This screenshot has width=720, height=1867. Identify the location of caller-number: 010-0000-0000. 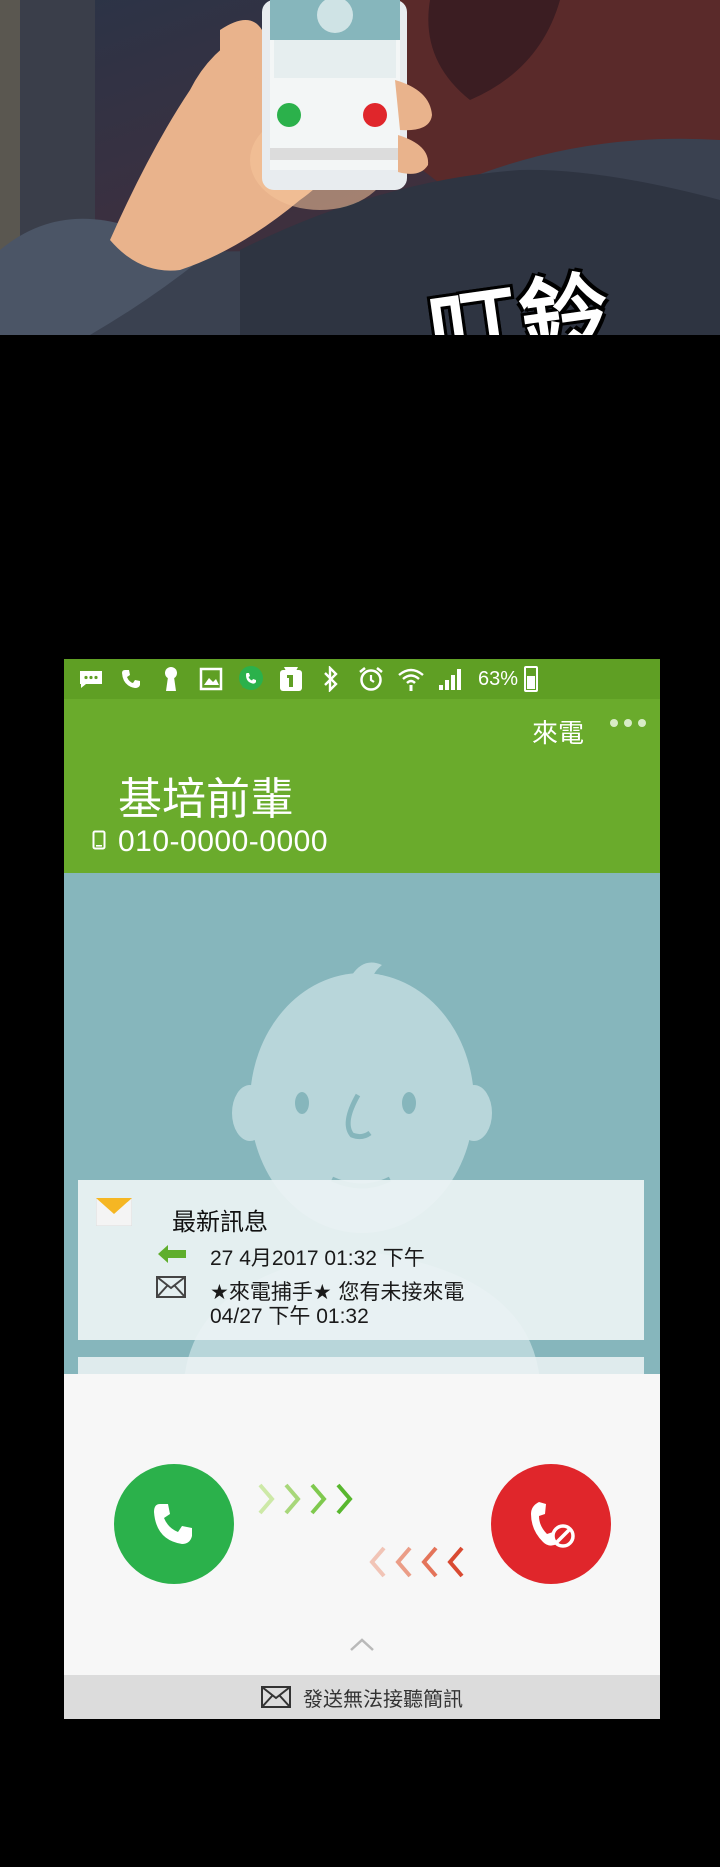
(223, 841).